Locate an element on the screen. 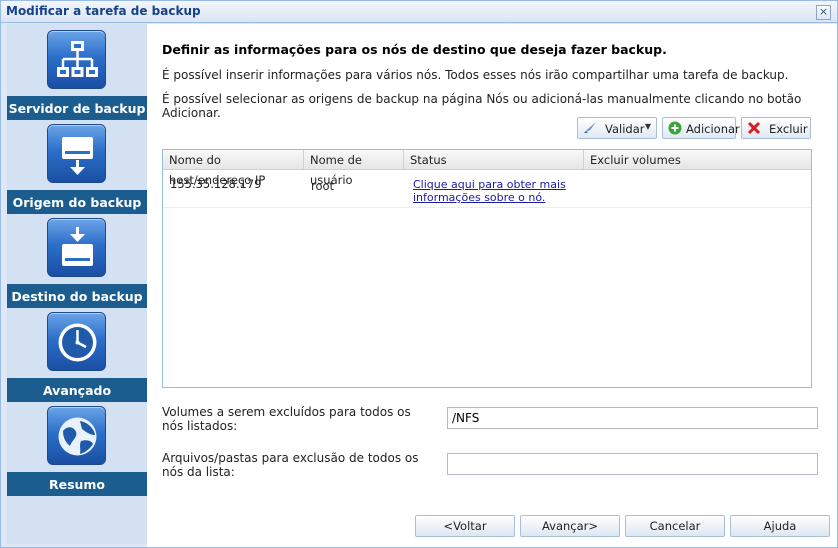 The image size is (838, 548). delete-icon is located at coordinates (754, 128).